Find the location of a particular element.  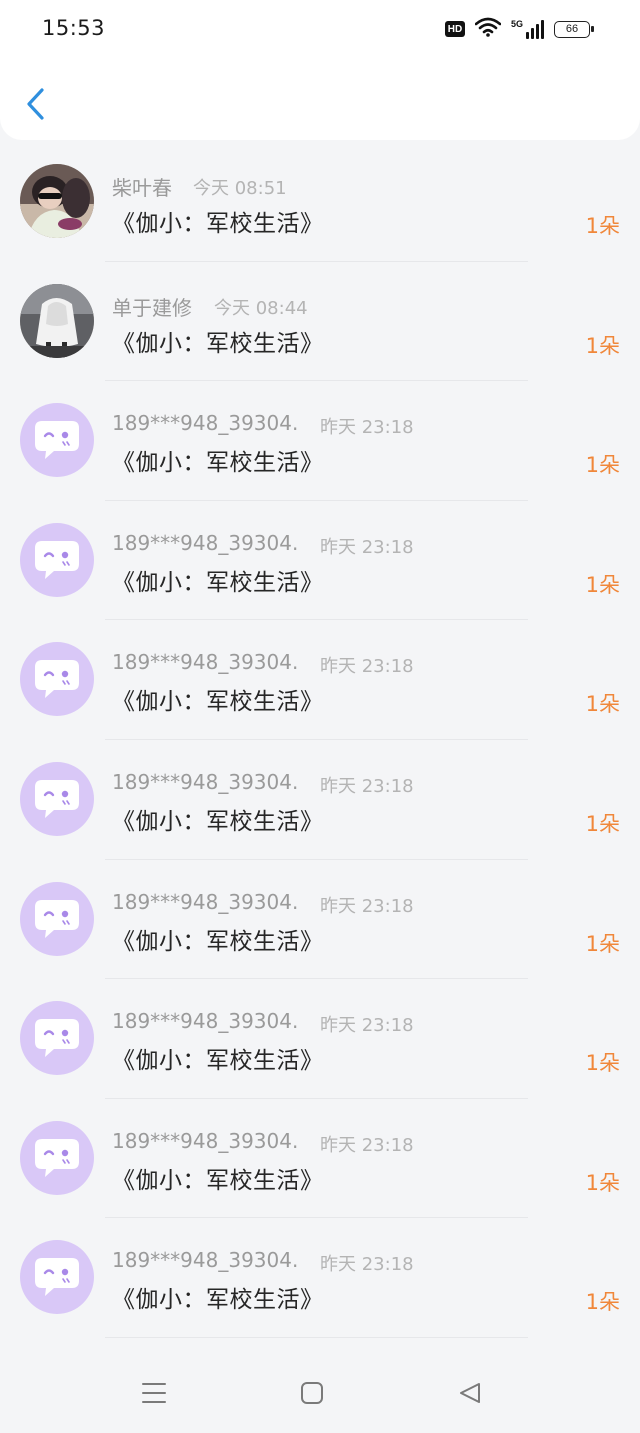

user-name: 单于建修 is located at coordinates (152, 307).